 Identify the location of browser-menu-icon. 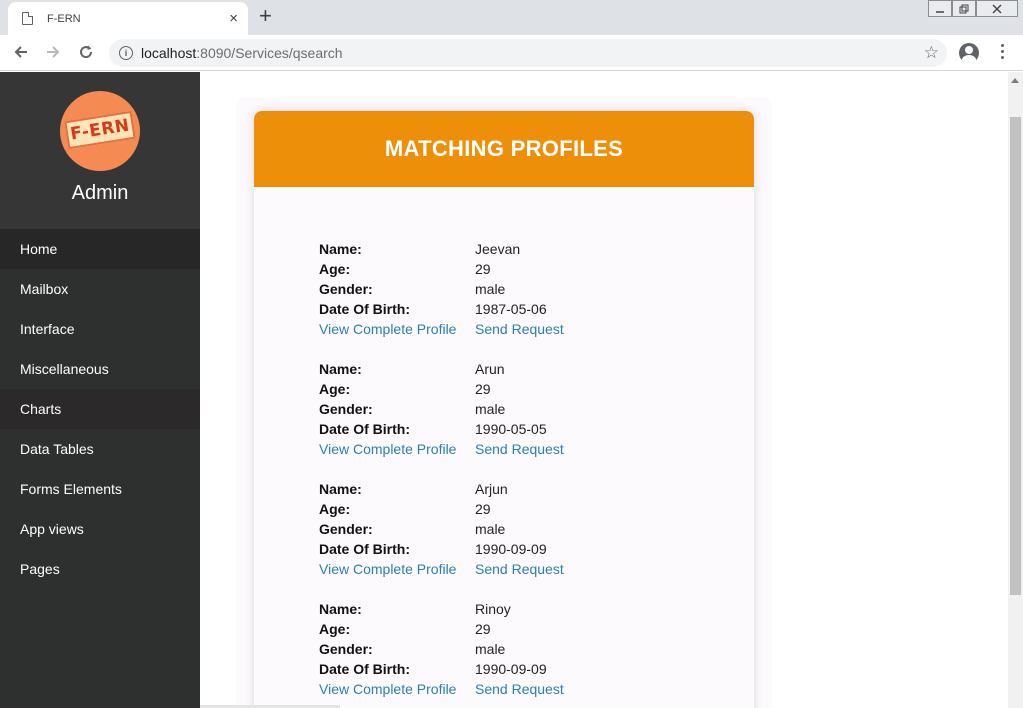
(1002, 52).